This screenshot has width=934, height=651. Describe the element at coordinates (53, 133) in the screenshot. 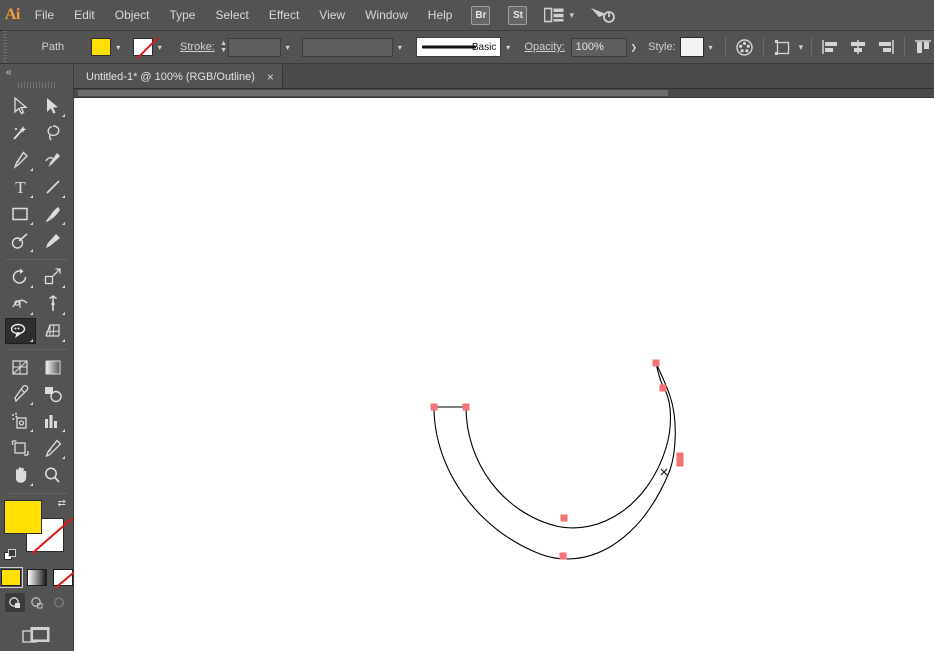

I see `lasso-tool` at that location.